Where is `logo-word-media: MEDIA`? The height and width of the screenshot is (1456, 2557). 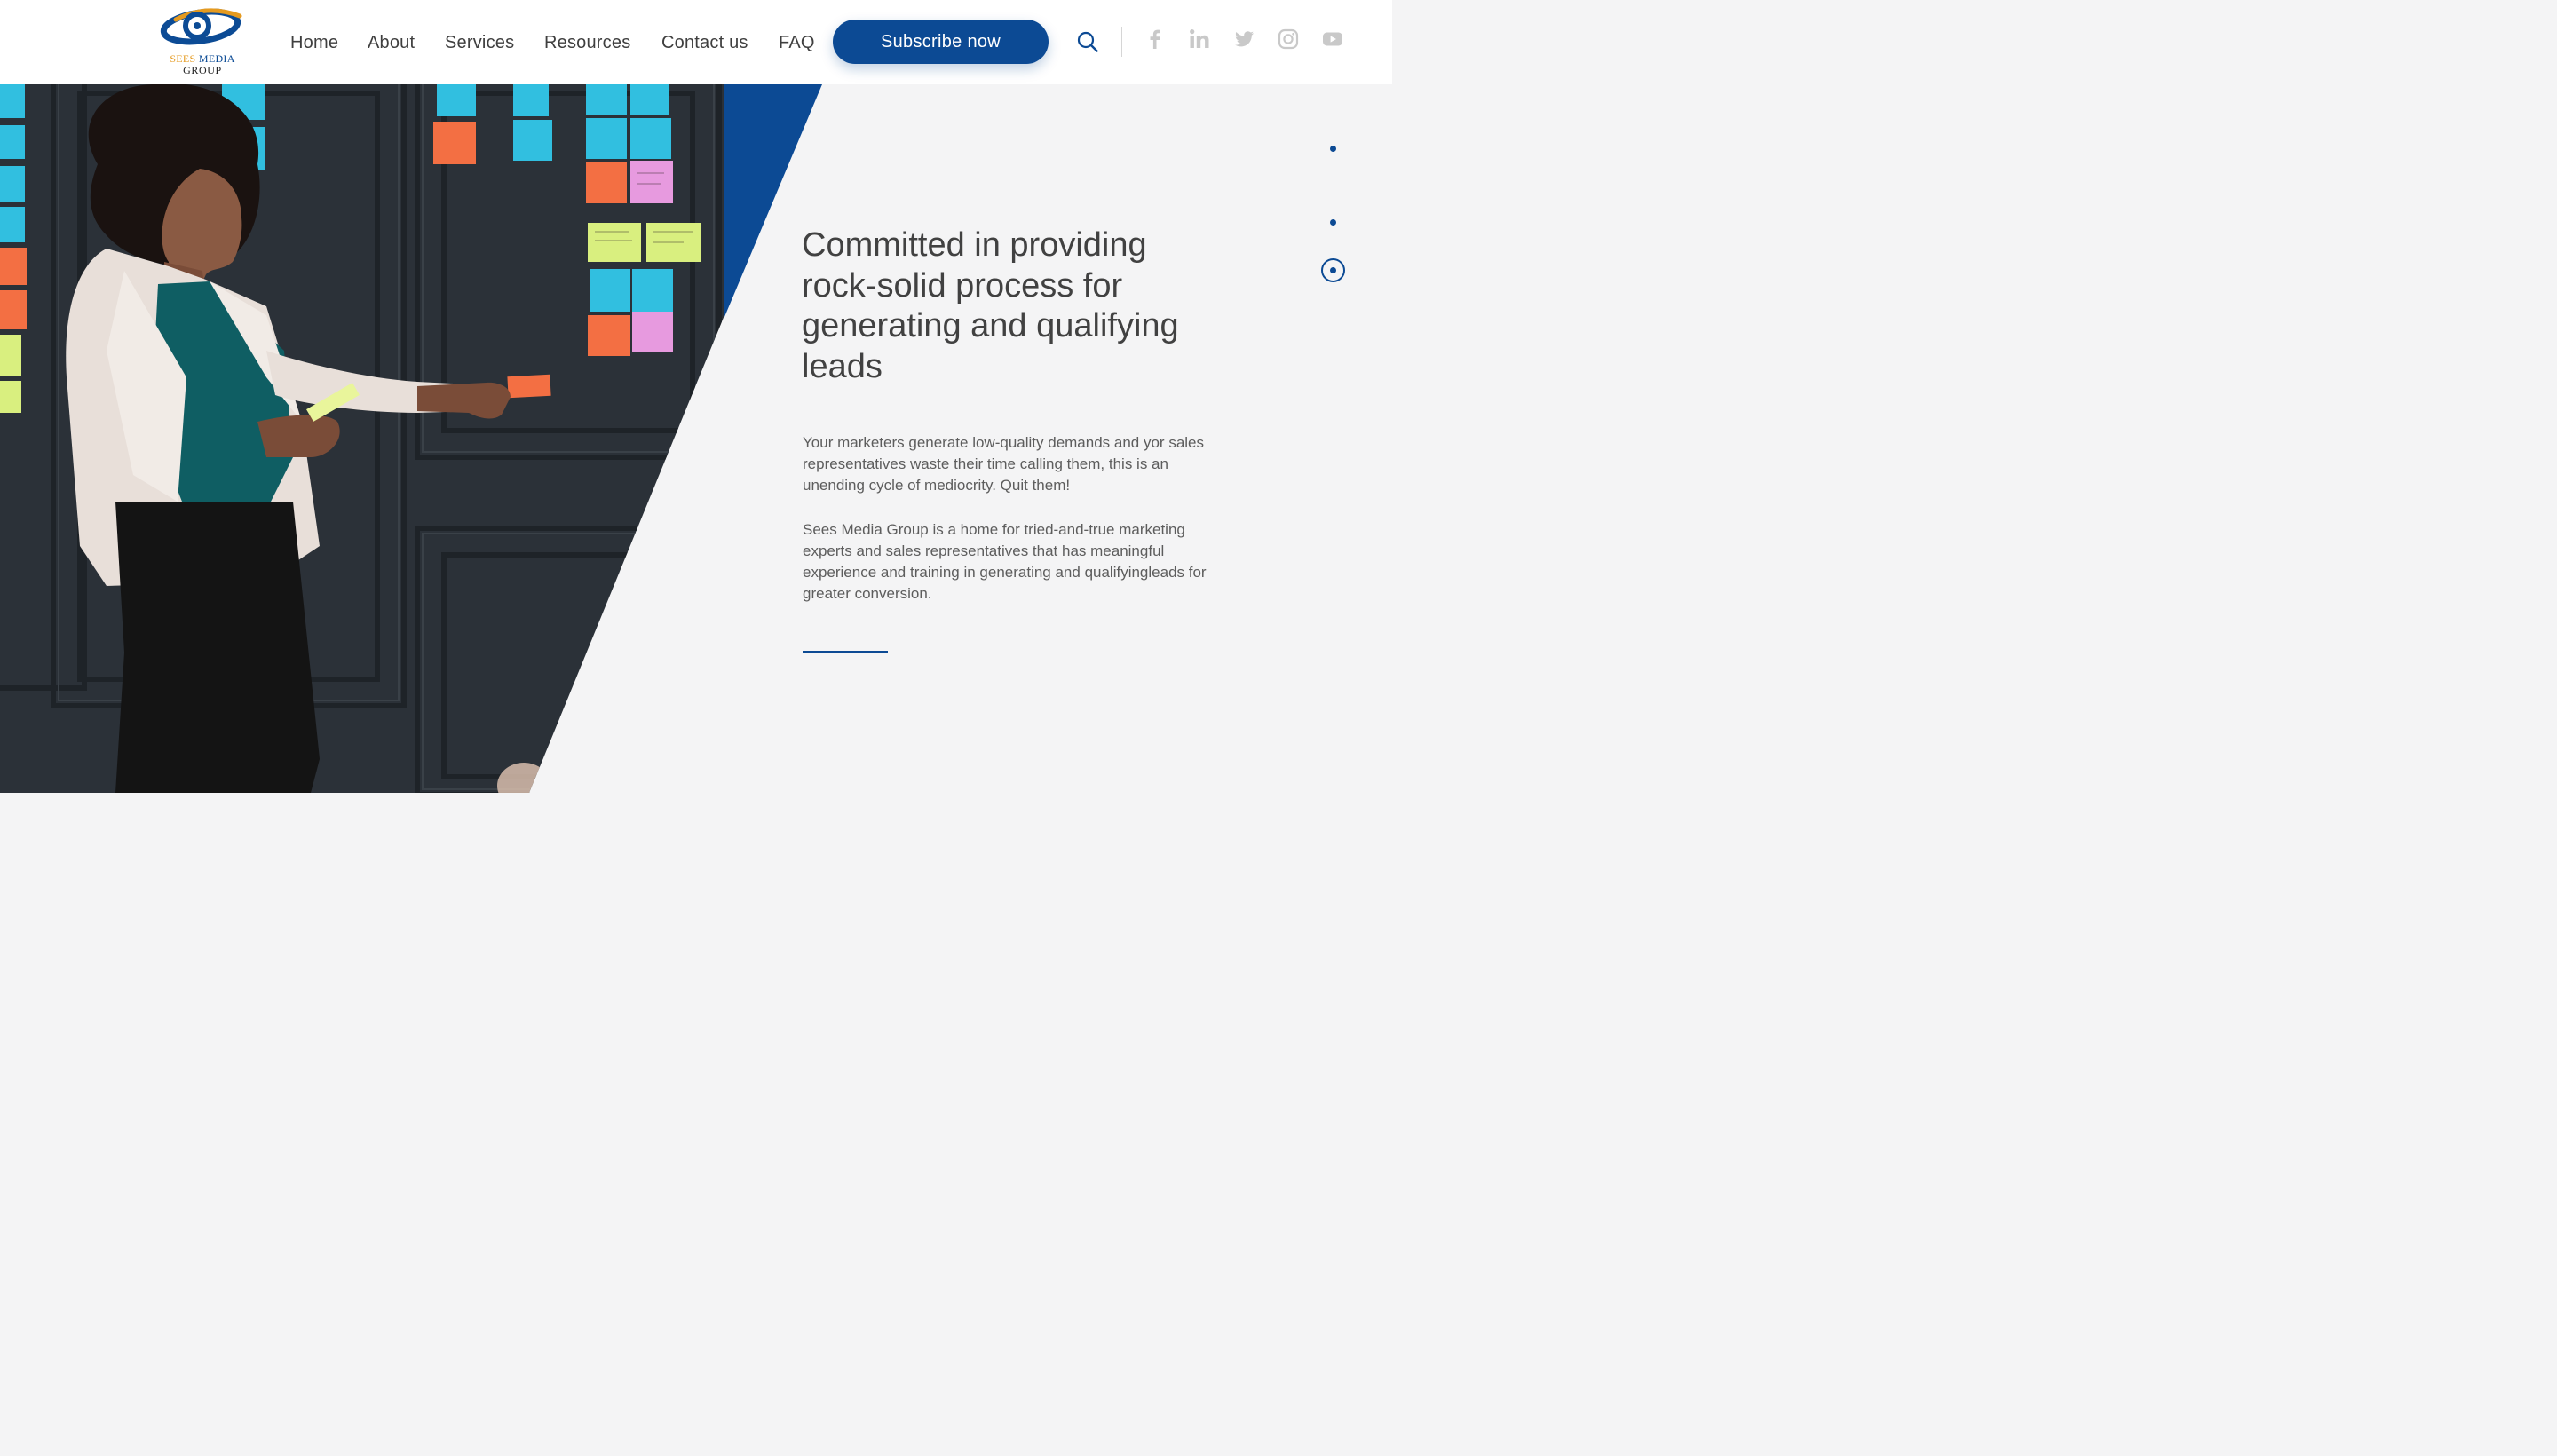 logo-word-media: MEDIA is located at coordinates (216, 58).